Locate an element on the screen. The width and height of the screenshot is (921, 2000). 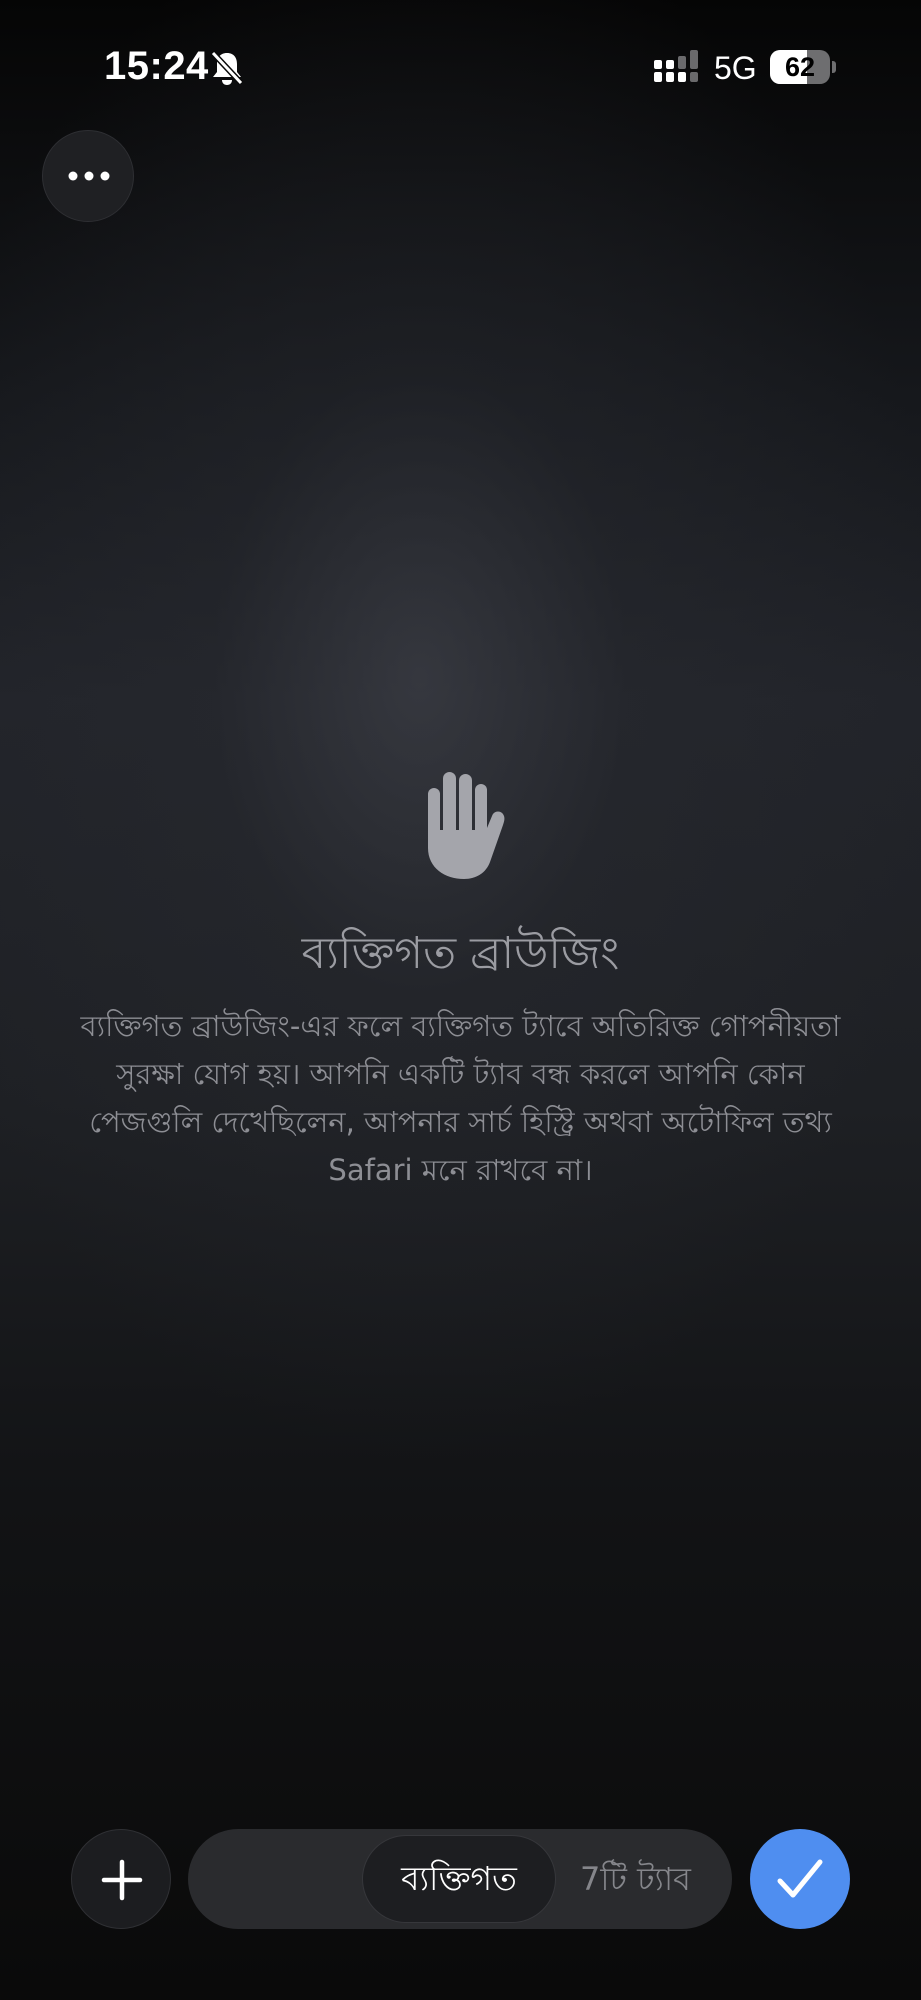
raised-hand-icon is located at coordinates (466, 825).